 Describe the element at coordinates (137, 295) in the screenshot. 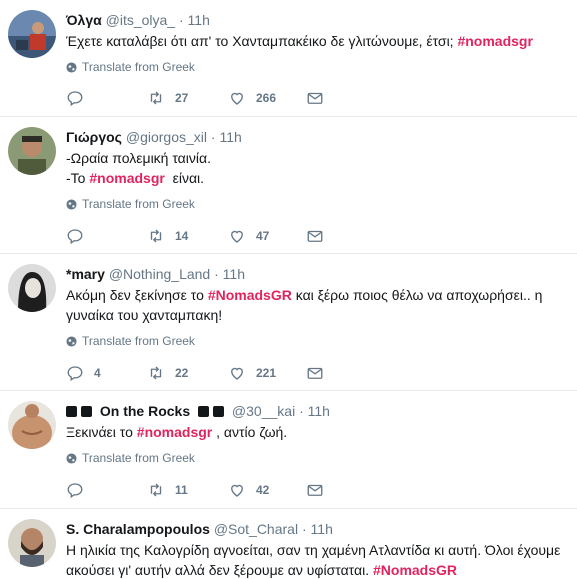

I see `tweet-text-segment: Ακόμη δεν ξεκίνησε το` at that location.